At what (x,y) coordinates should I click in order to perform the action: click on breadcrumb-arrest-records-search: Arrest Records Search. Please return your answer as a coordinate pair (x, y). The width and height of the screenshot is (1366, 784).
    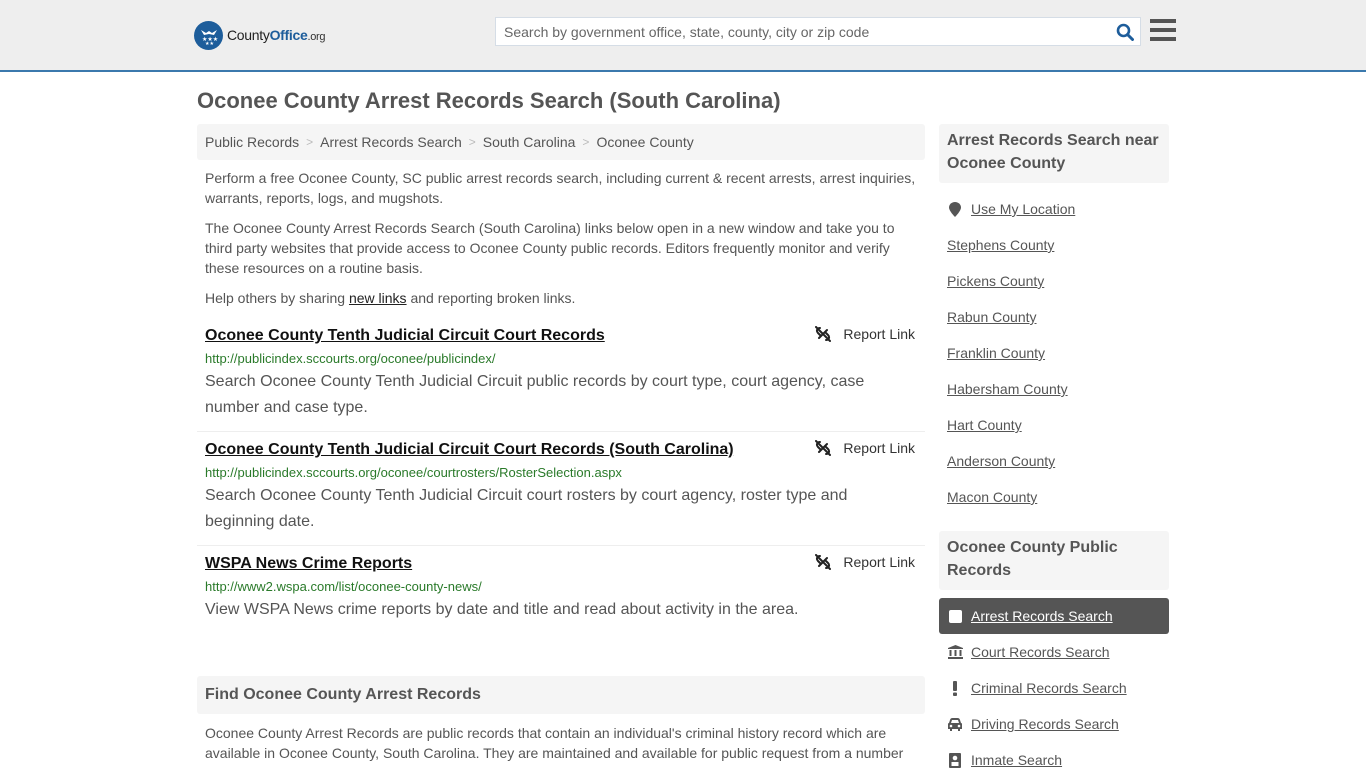
    Looking at the image, I should click on (391, 142).